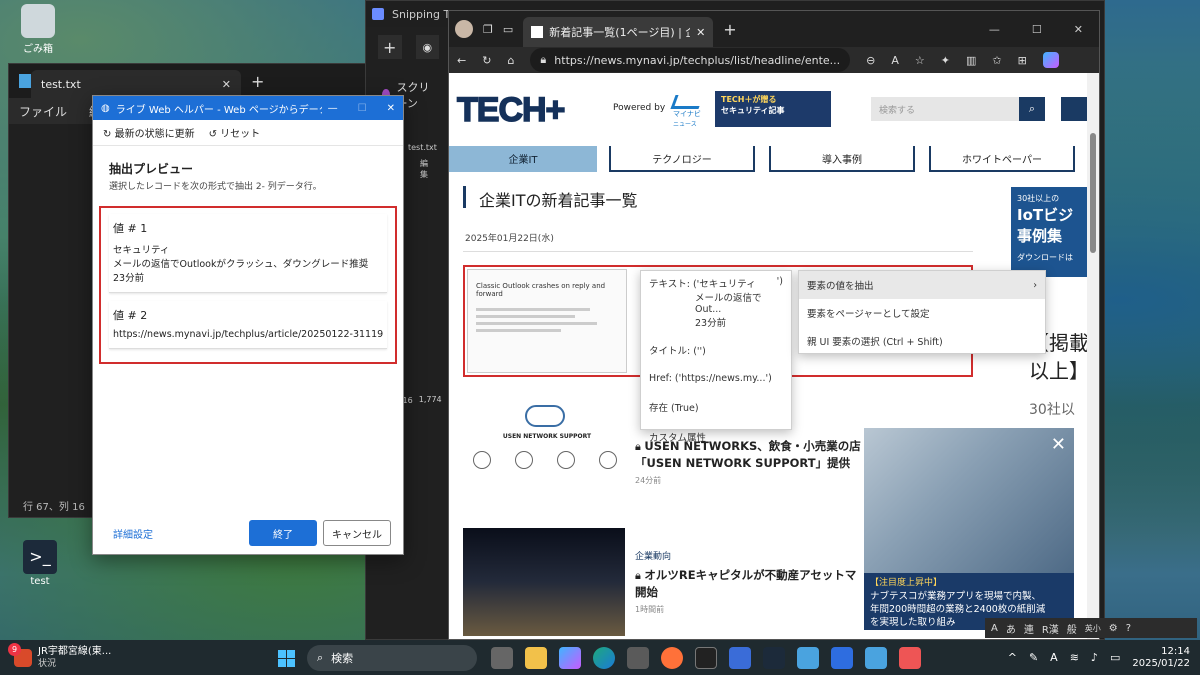 The height and width of the screenshot is (675, 1200). Describe the element at coordinates (706, 657) in the screenshot. I see `terminal-taskbar-icon` at that location.